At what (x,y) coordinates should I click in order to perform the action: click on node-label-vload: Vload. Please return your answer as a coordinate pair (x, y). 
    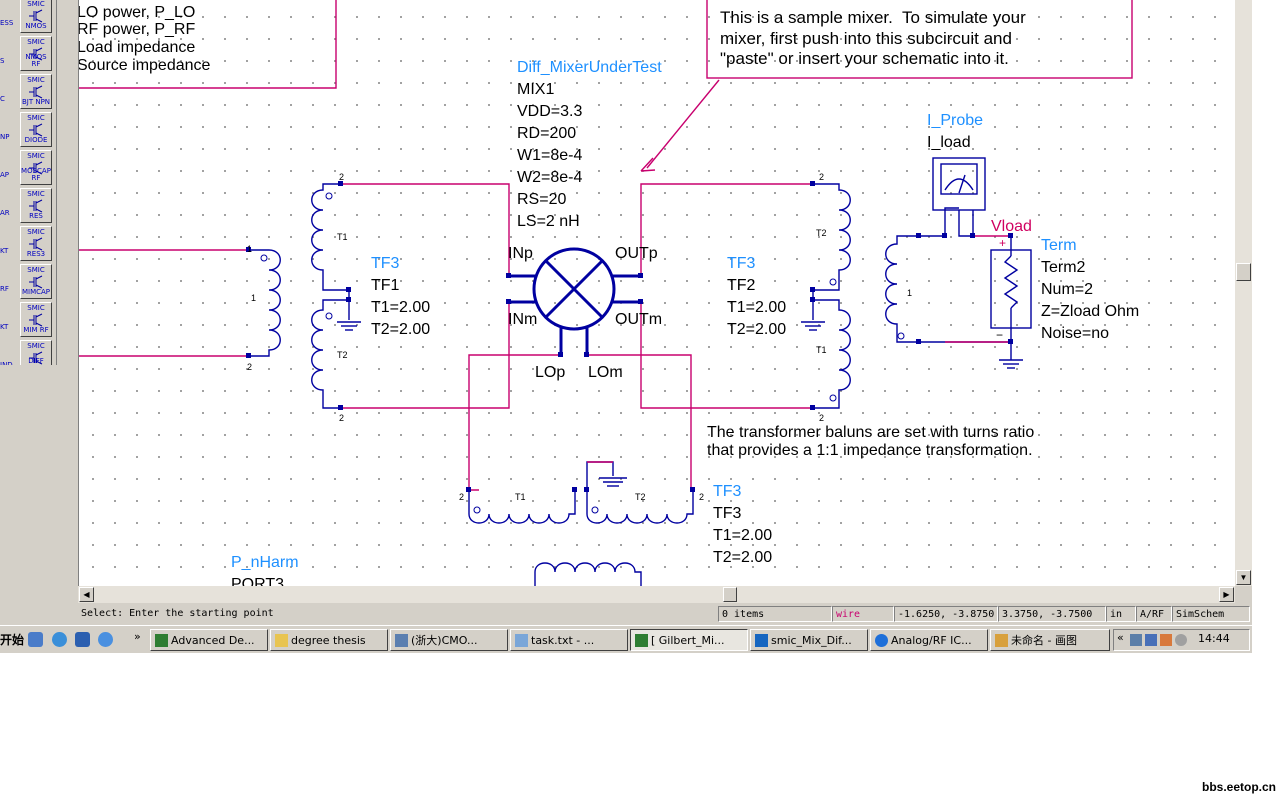
    Looking at the image, I should click on (1011, 227).